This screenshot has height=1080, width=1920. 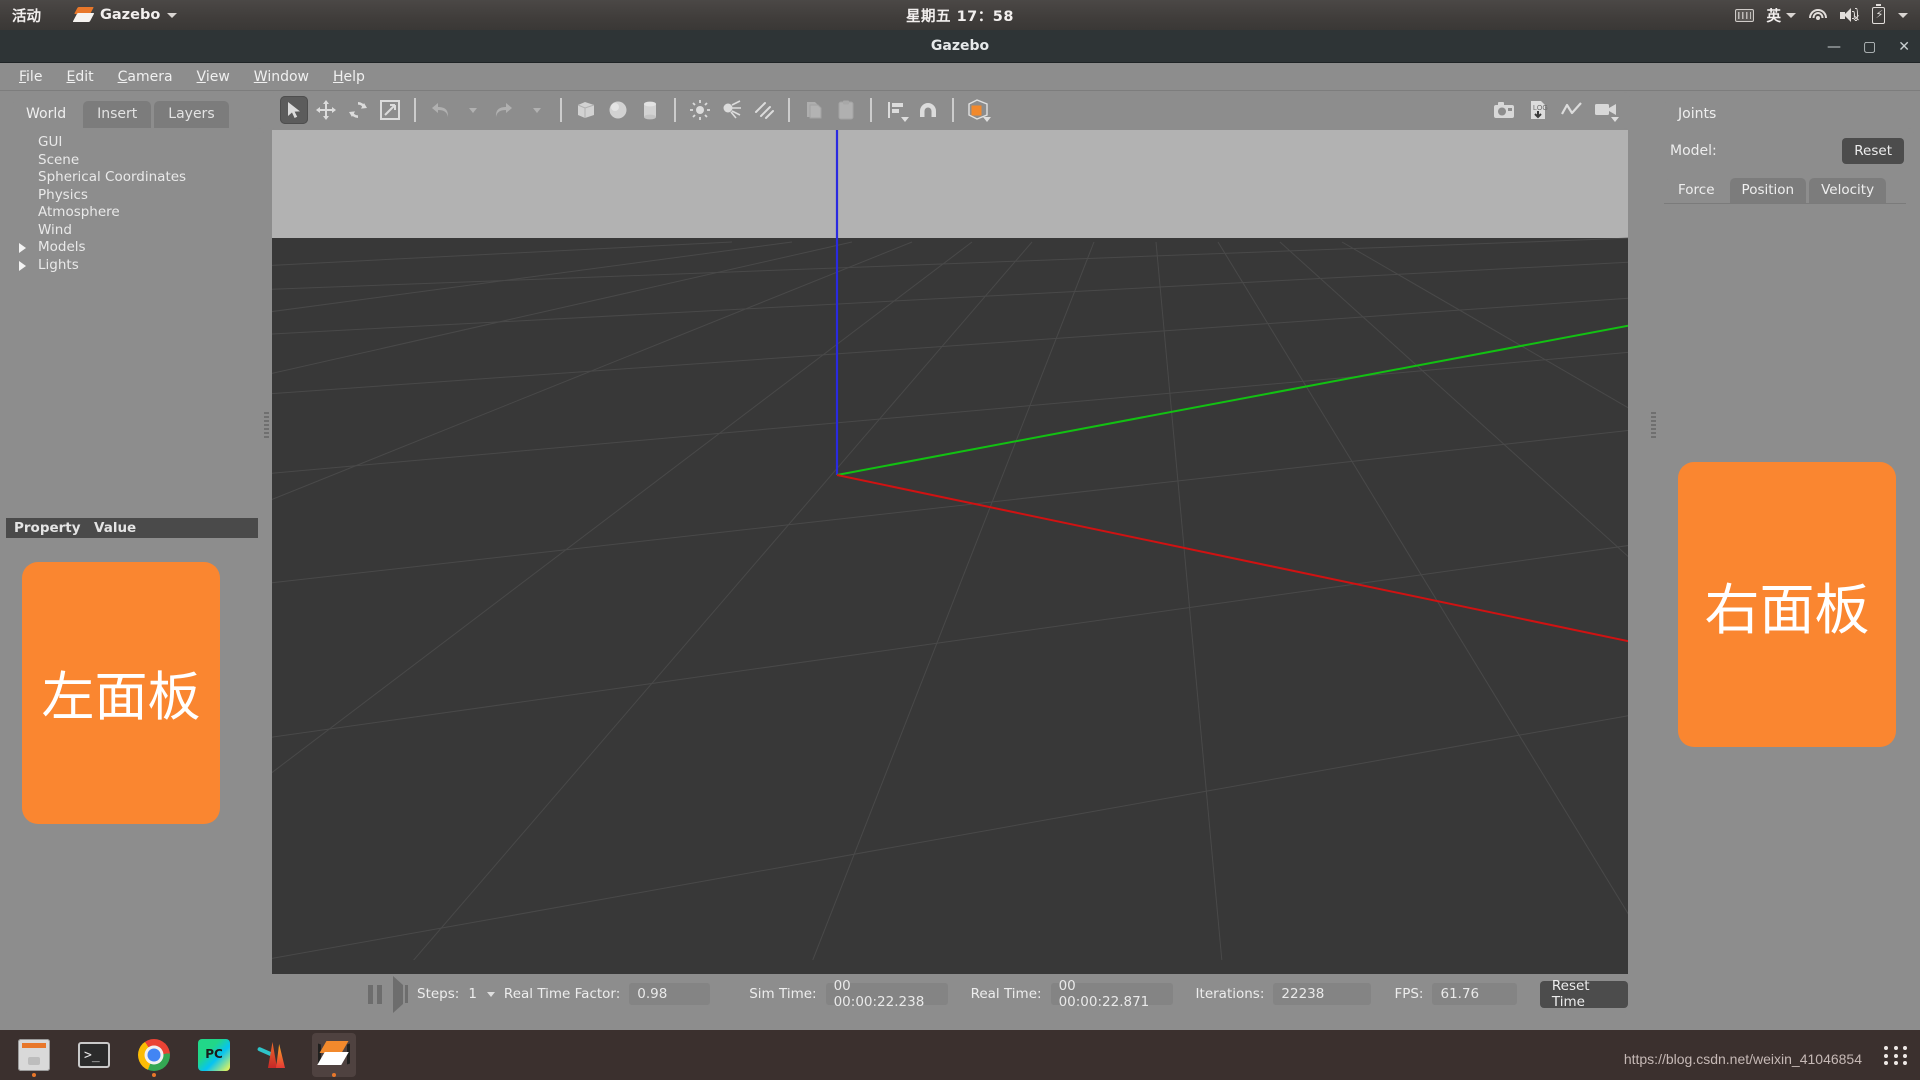 I want to click on tree-item-lights: Lights, so click(x=141, y=265).